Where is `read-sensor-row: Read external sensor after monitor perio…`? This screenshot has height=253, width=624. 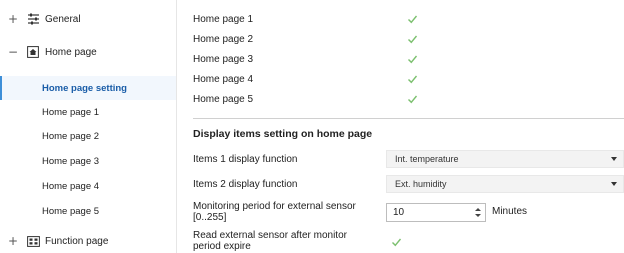 read-sensor-row: Read external sensor after monitor perio… is located at coordinates (408, 241).